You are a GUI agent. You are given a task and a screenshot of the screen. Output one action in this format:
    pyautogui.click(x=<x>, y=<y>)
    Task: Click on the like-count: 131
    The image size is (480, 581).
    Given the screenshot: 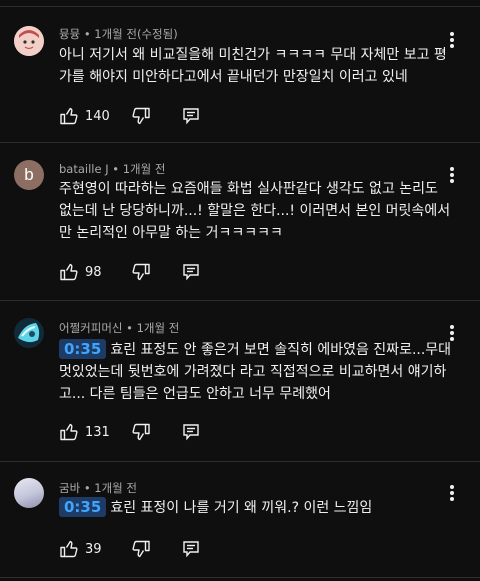 What is the action you would take?
    pyautogui.click(x=97, y=432)
    